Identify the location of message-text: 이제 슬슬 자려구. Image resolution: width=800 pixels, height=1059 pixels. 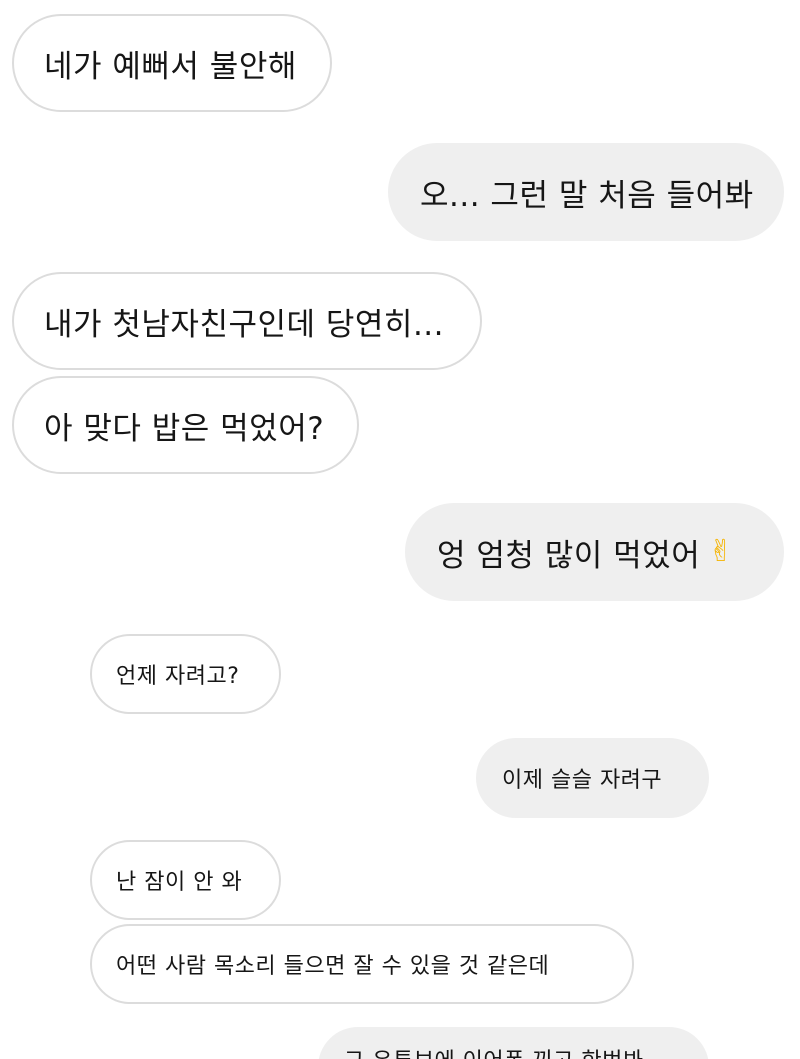
(582, 780).